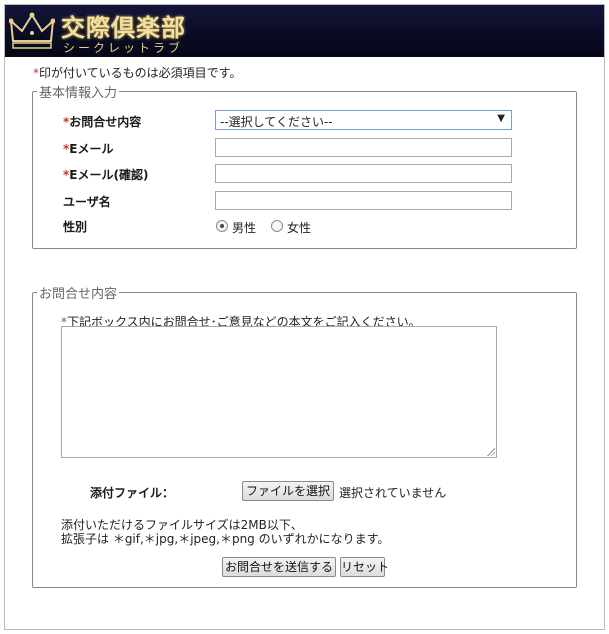  I want to click on username-label: ユーザ名, so click(87, 202).